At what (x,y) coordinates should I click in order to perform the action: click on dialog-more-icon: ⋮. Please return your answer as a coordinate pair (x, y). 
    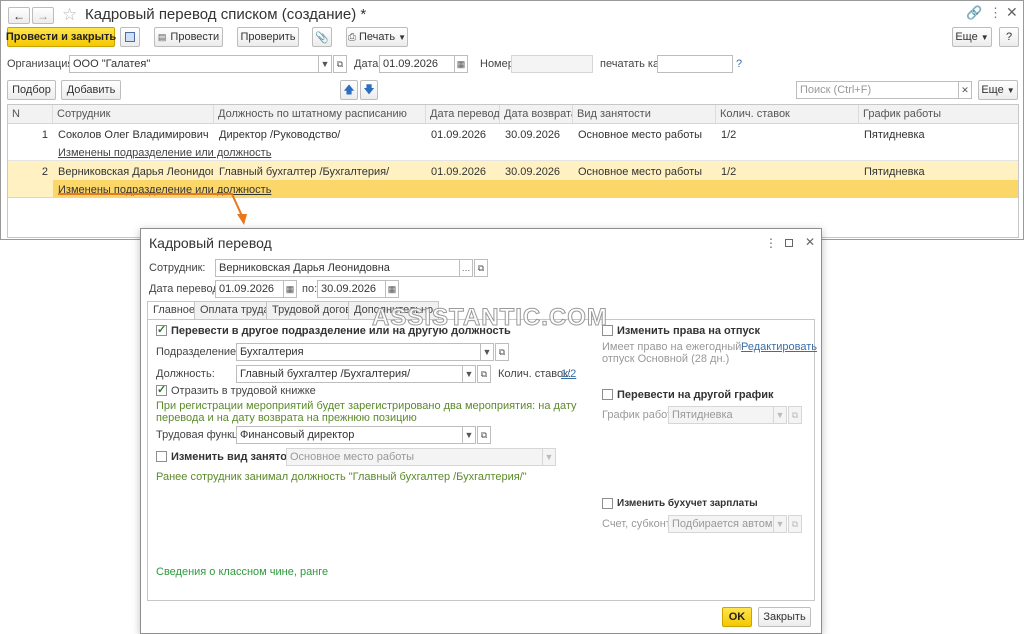
    Looking at the image, I should click on (771, 243).